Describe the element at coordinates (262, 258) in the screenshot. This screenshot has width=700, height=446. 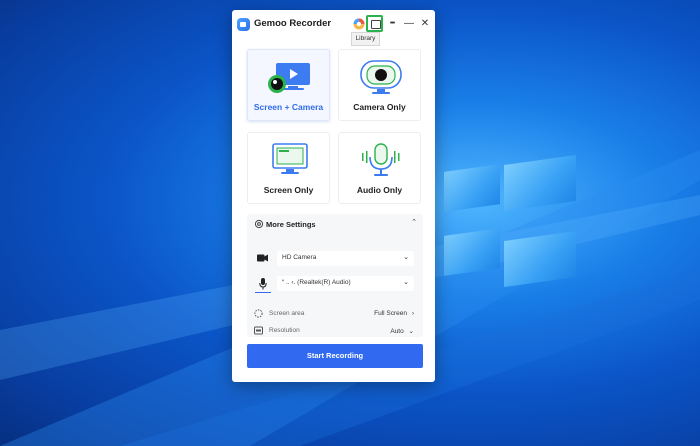
I see `camera-icon` at that location.